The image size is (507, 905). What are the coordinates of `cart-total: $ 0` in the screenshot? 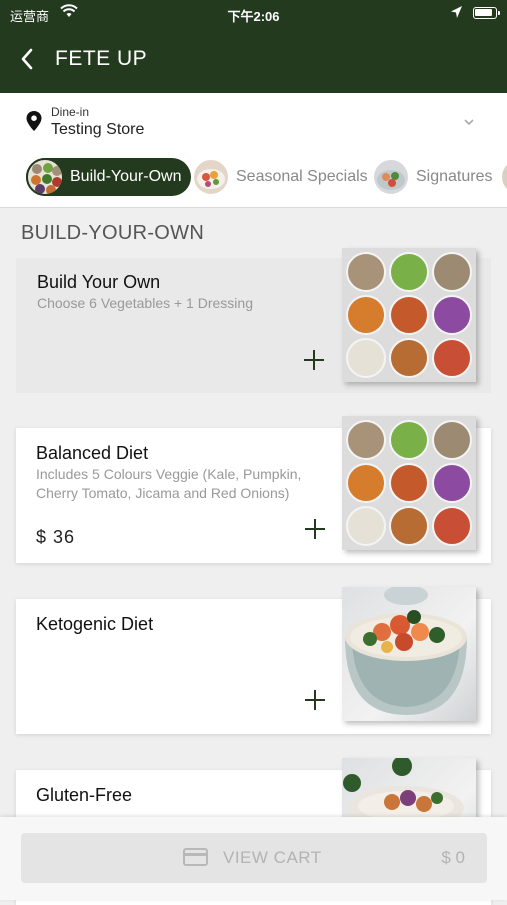 It's located at (453, 857).